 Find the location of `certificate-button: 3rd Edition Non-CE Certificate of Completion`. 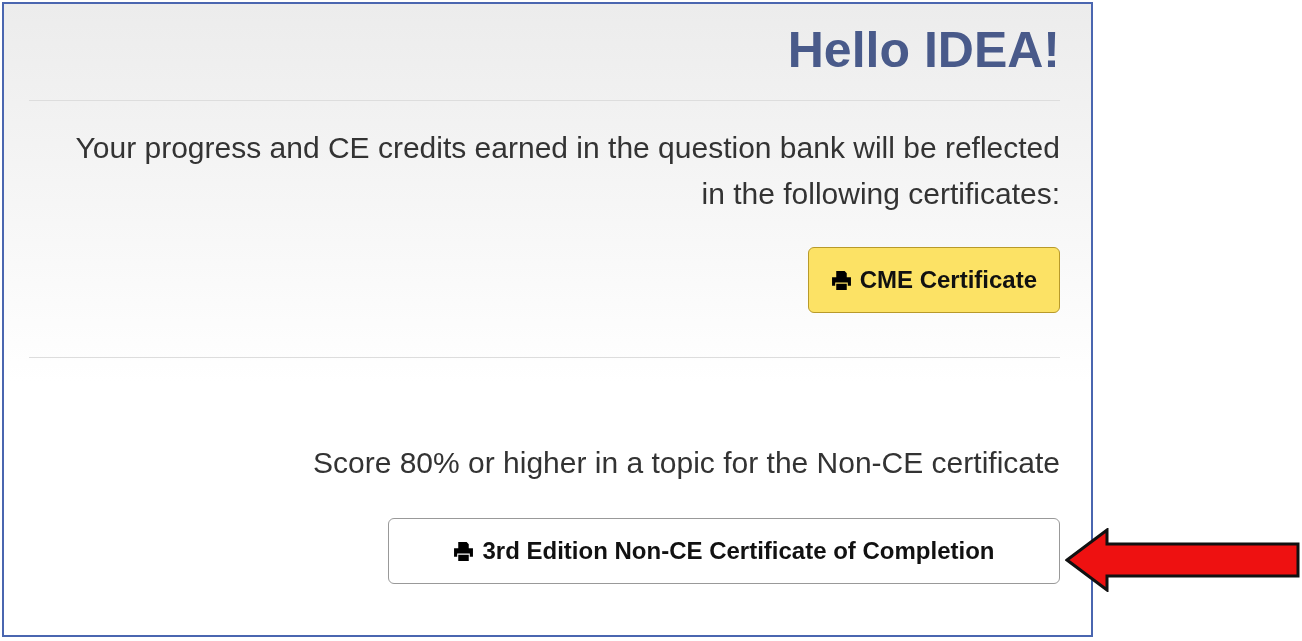

certificate-button: 3rd Edition Non-CE Certificate of Completion is located at coordinates (724, 551).